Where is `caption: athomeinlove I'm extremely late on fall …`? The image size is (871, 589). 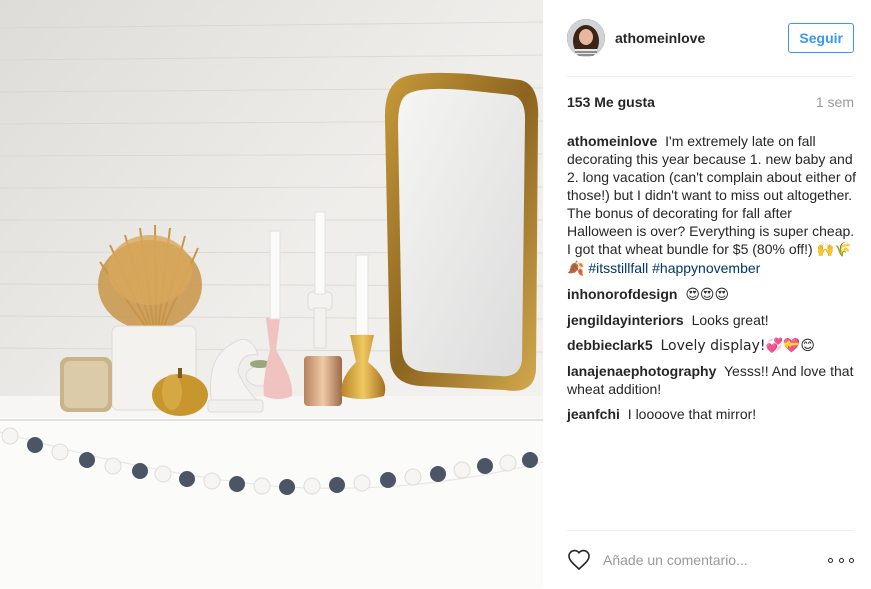
caption: athomeinlove I'm extremely late on fall … is located at coordinates (712, 205).